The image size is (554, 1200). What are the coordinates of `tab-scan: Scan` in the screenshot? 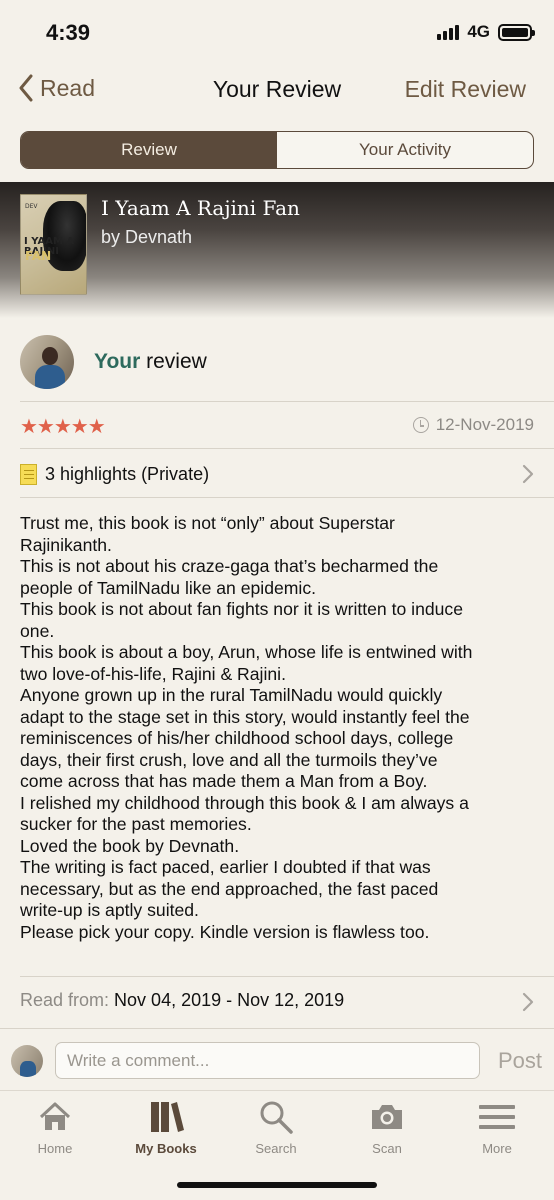 It's located at (387, 1127).